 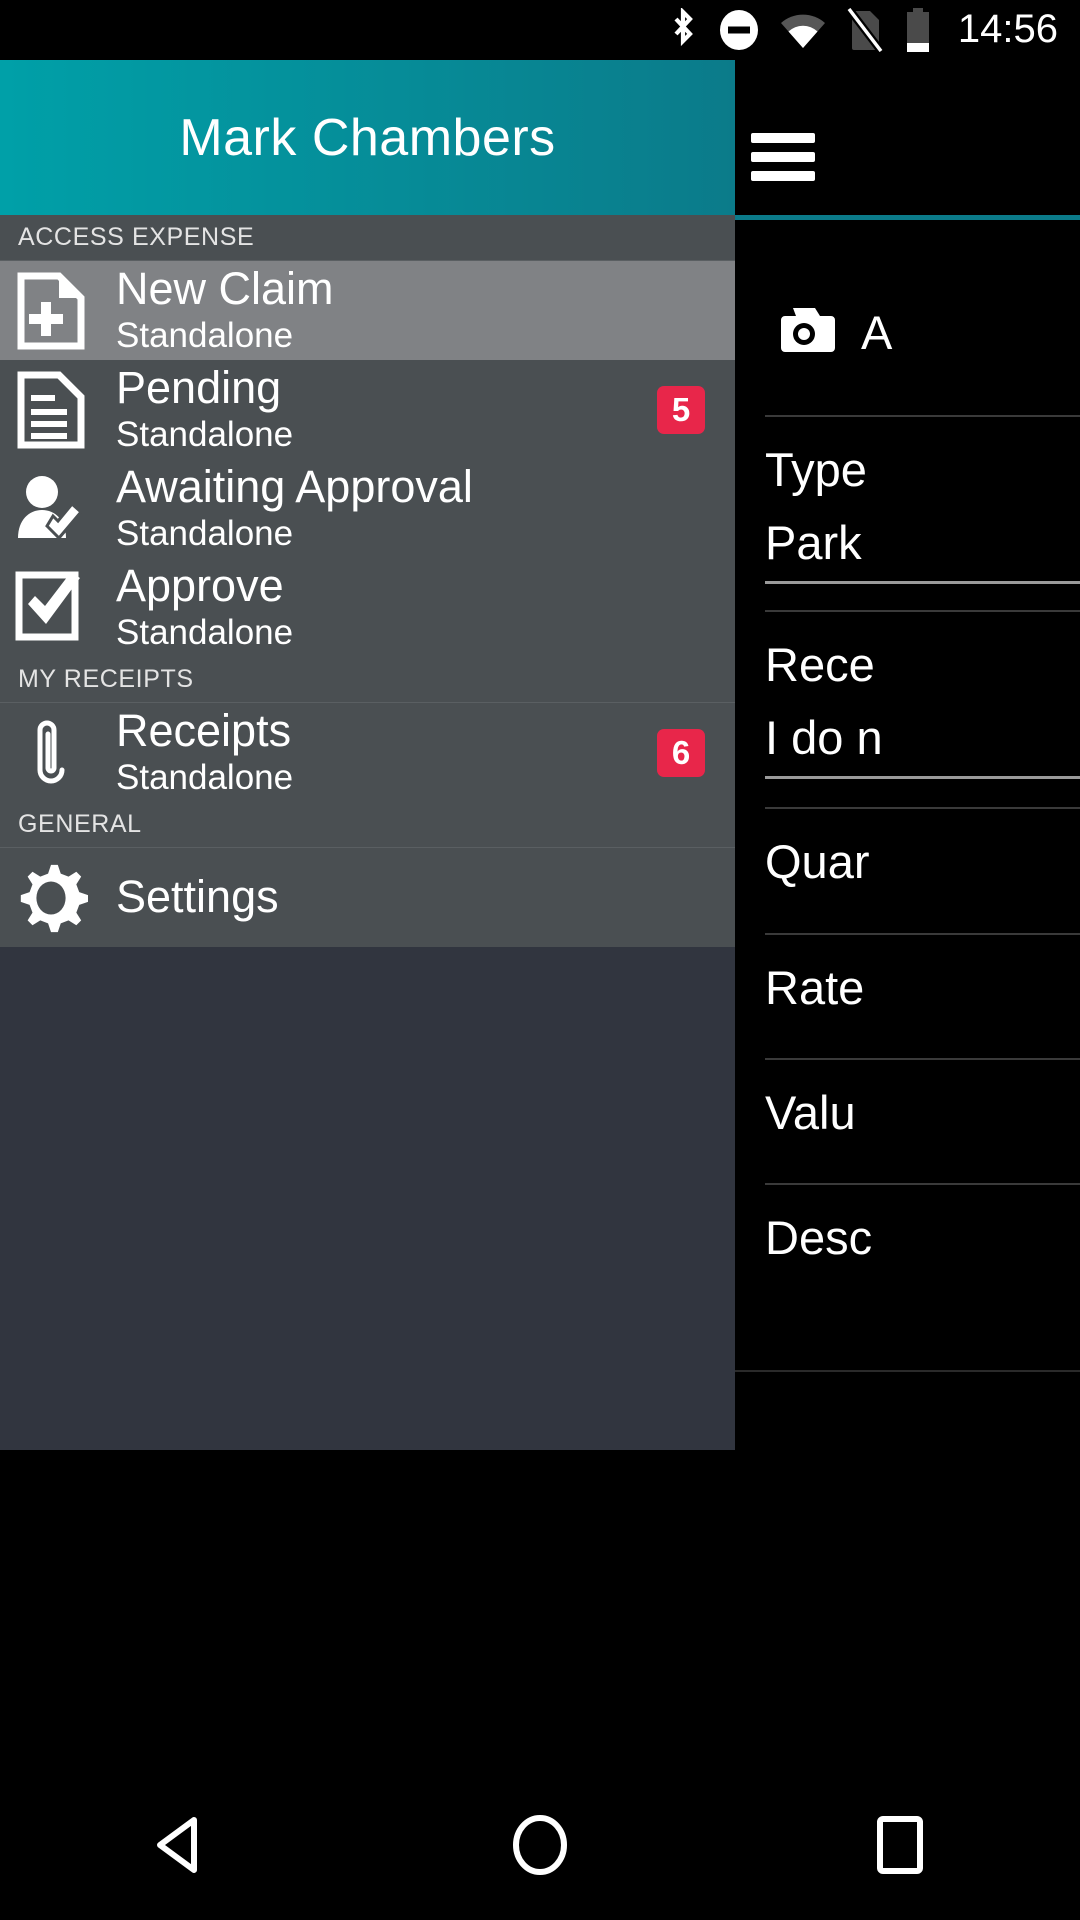 What do you see at coordinates (681, 409) in the screenshot?
I see `status-badge: 5` at bounding box center [681, 409].